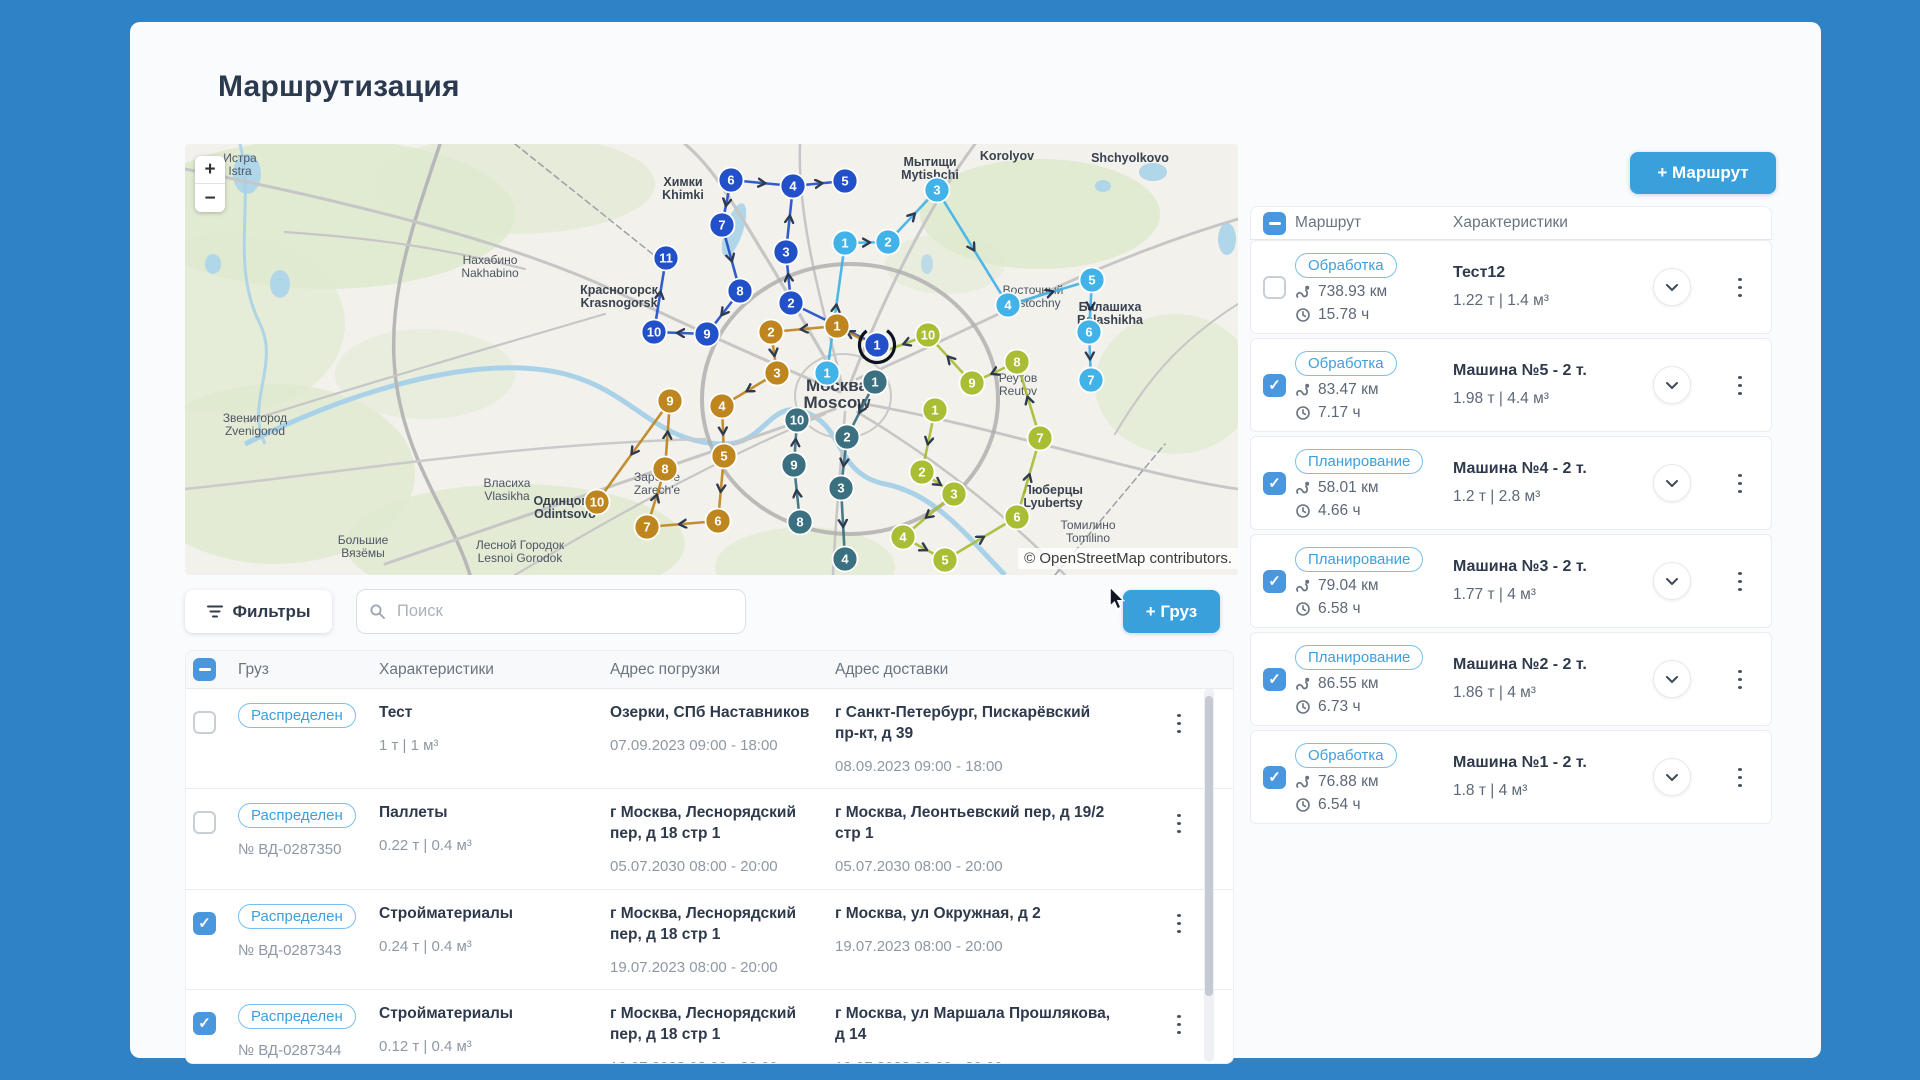 The height and width of the screenshot is (1080, 1920). Describe the element at coordinates (258, 611) in the screenshot. I see `filters-button: Фильтры` at that location.